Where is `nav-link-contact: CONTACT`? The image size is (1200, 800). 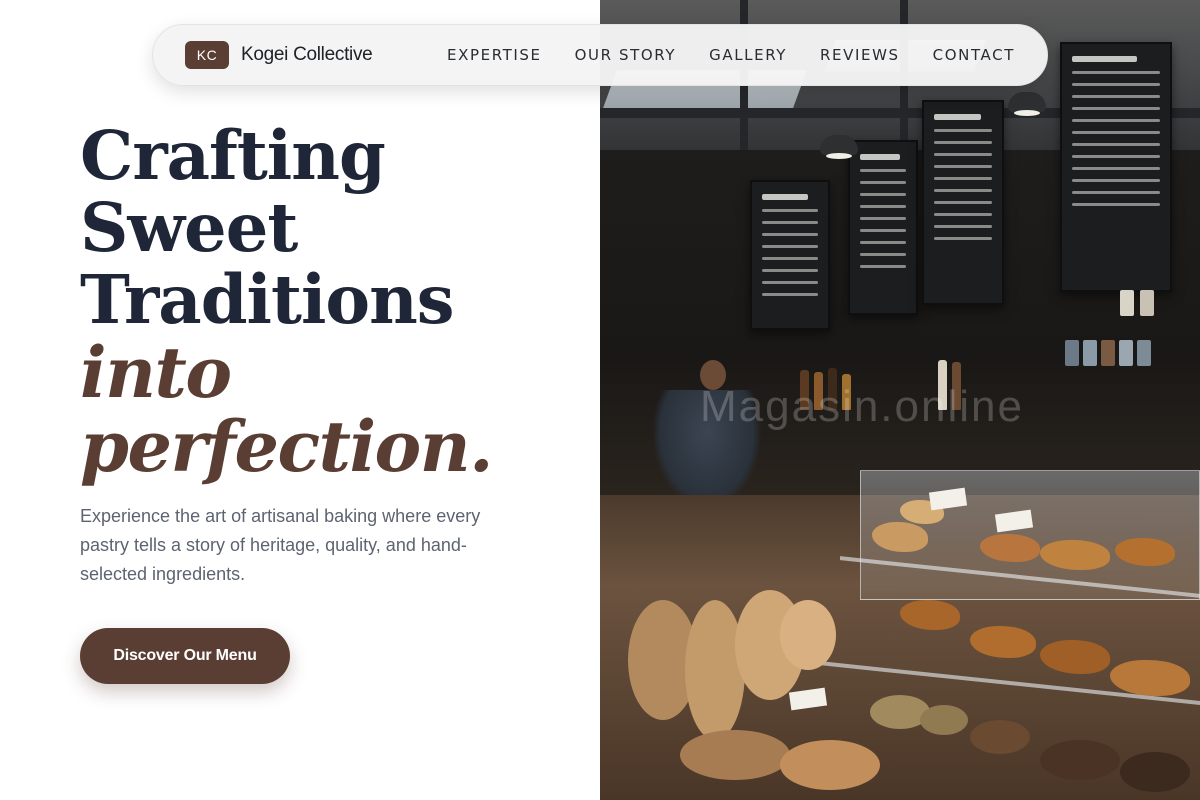
nav-link-contact: CONTACT is located at coordinates (974, 55).